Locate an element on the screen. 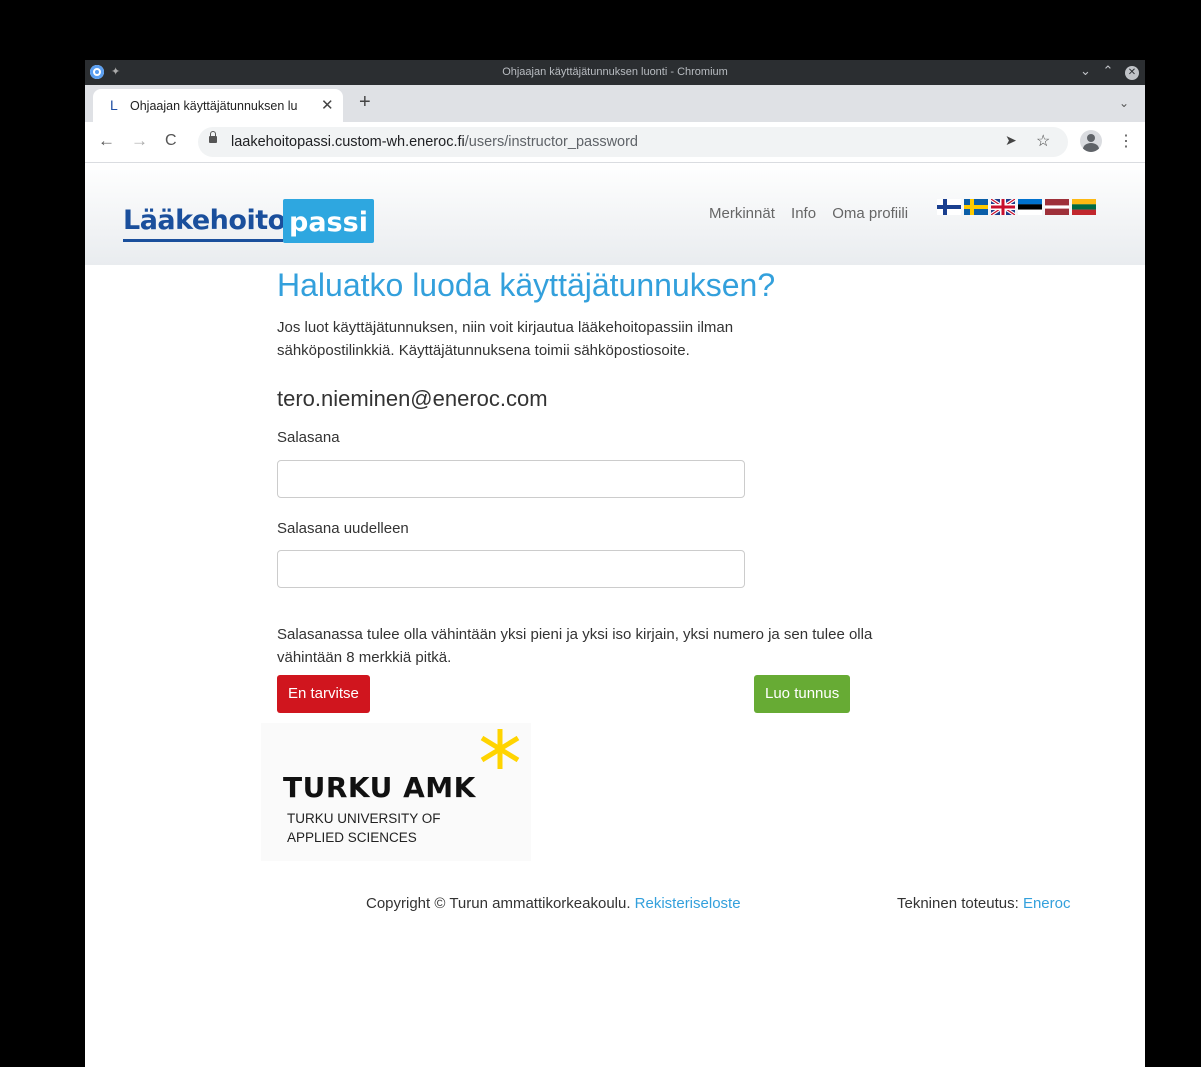 This screenshot has height=1067, width=1201. close-window-icon: ✕ is located at coordinates (1132, 73).